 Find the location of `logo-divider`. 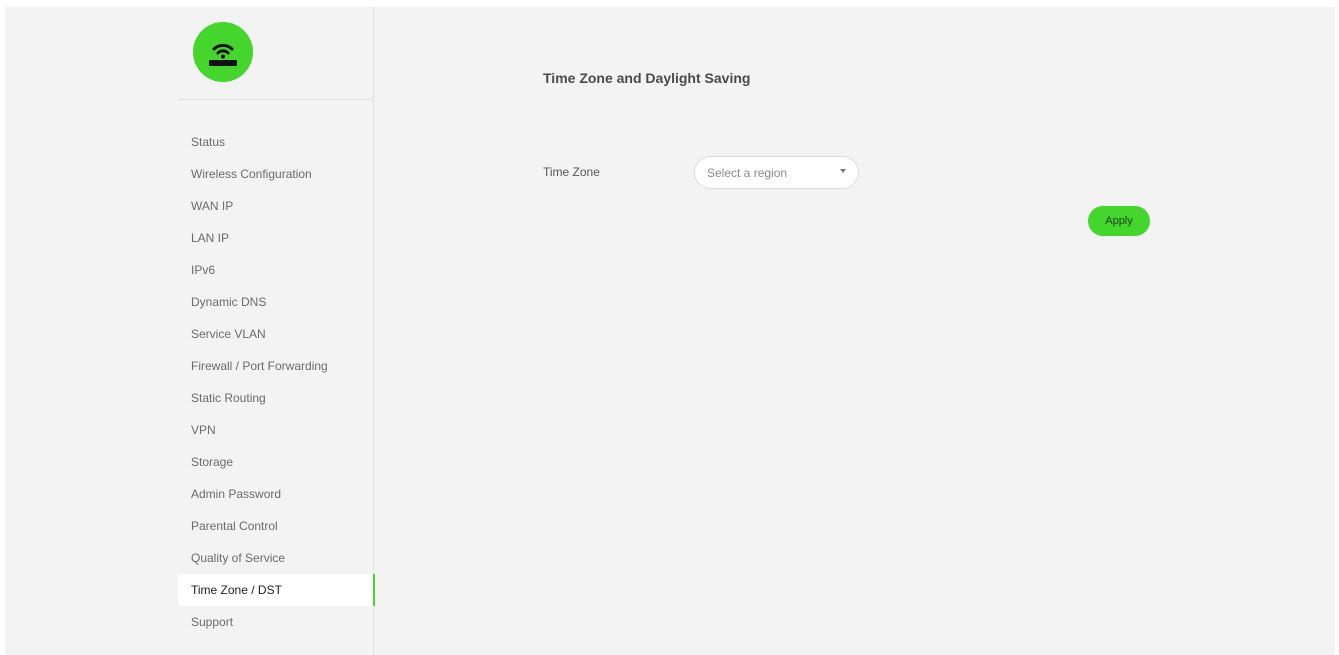

logo-divider is located at coordinates (276, 99).